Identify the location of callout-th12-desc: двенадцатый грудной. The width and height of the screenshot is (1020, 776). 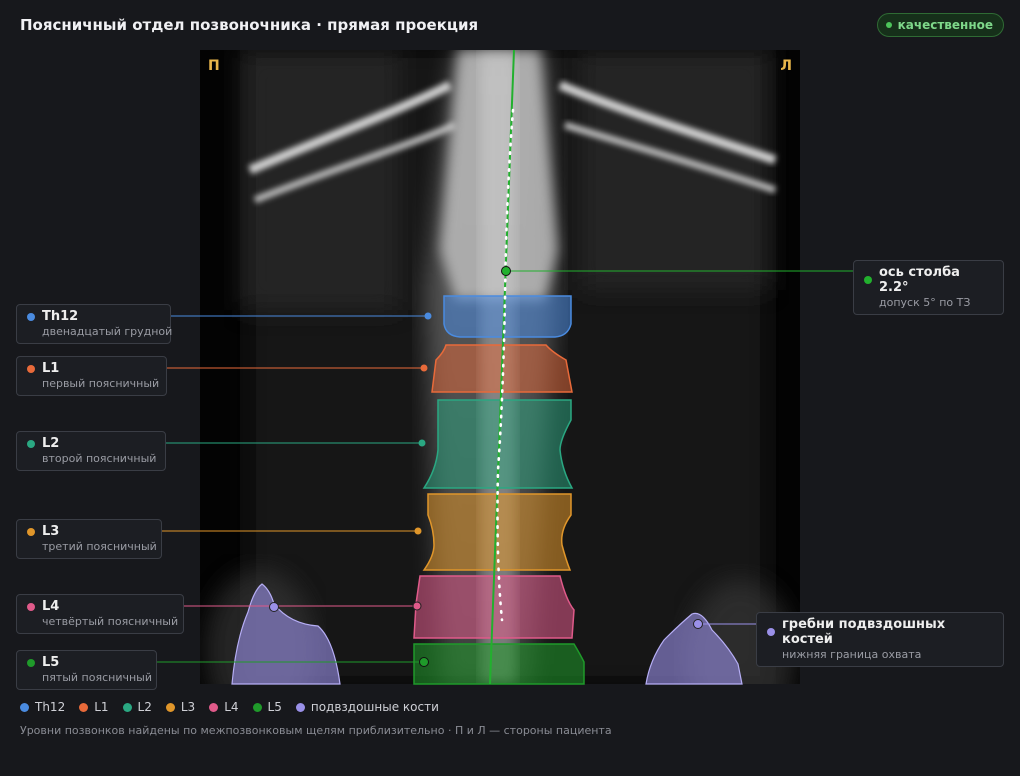
(107, 331).